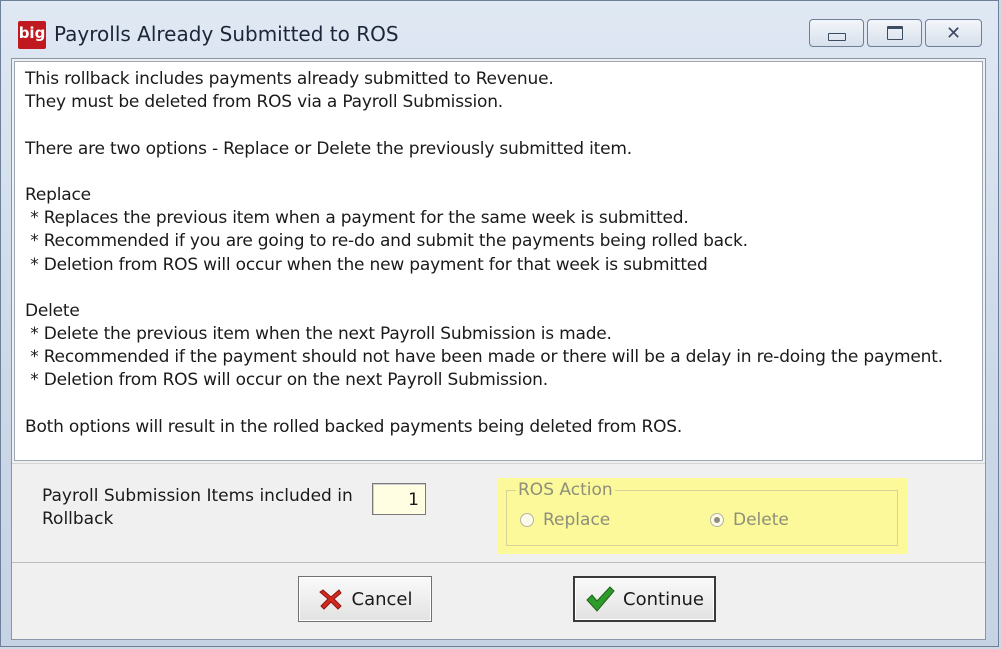  I want to click on ros-action-group: ROS Action Replace Delete, so click(703, 516).